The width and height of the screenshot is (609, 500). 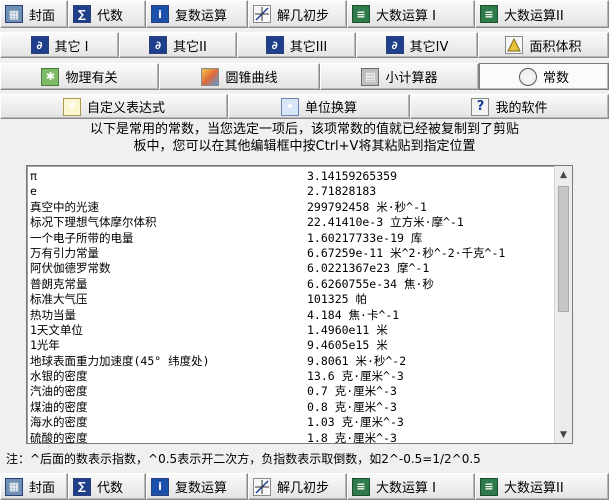 What do you see at coordinates (33, 191) in the screenshot?
I see `constant-name: e` at bounding box center [33, 191].